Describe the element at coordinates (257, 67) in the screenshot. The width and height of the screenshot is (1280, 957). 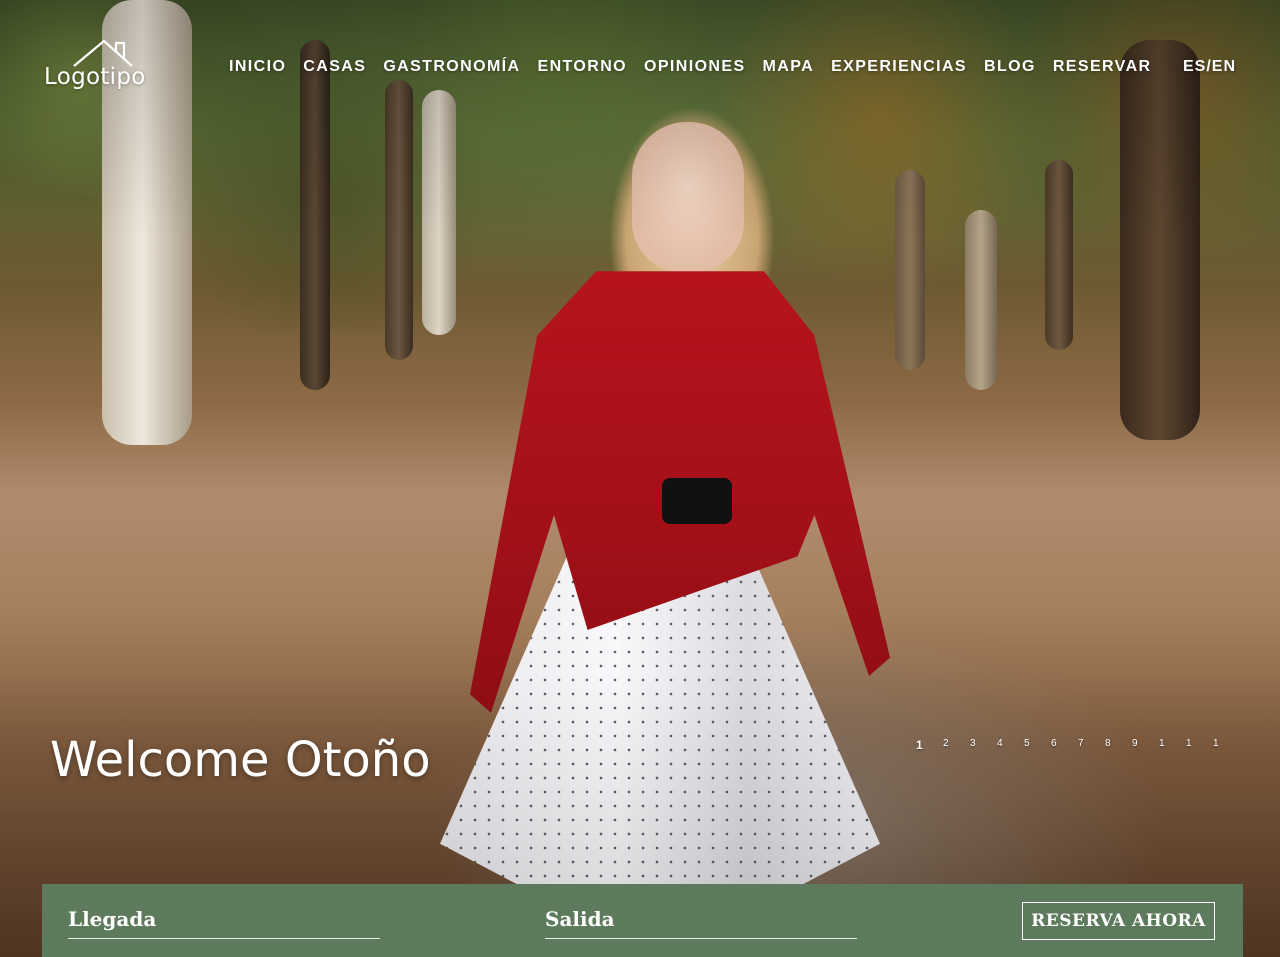
I see `nav-item-inicio: INICIO` at that location.